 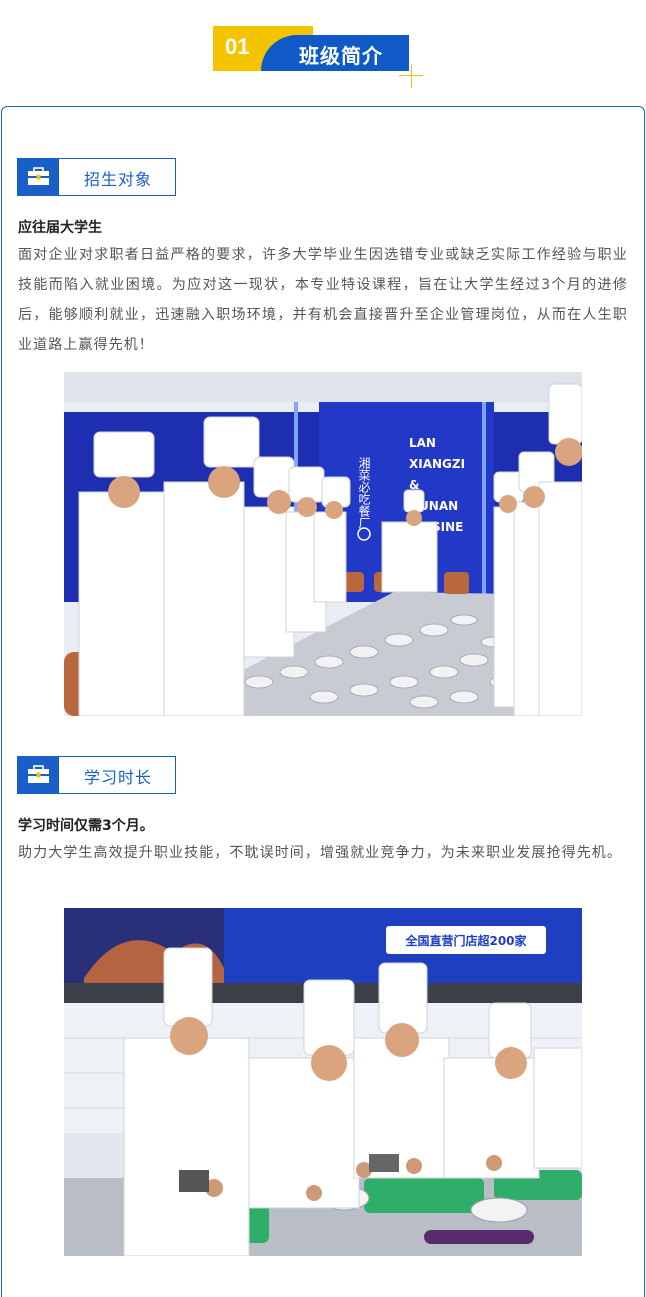 What do you see at coordinates (320, 853) in the screenshot?
I see `section-text: 助力大学生高效提升职业技能，不耽误时间，增强就业竞争力，为未来职业发展抢得先机。` at bounding box center [320, 853].